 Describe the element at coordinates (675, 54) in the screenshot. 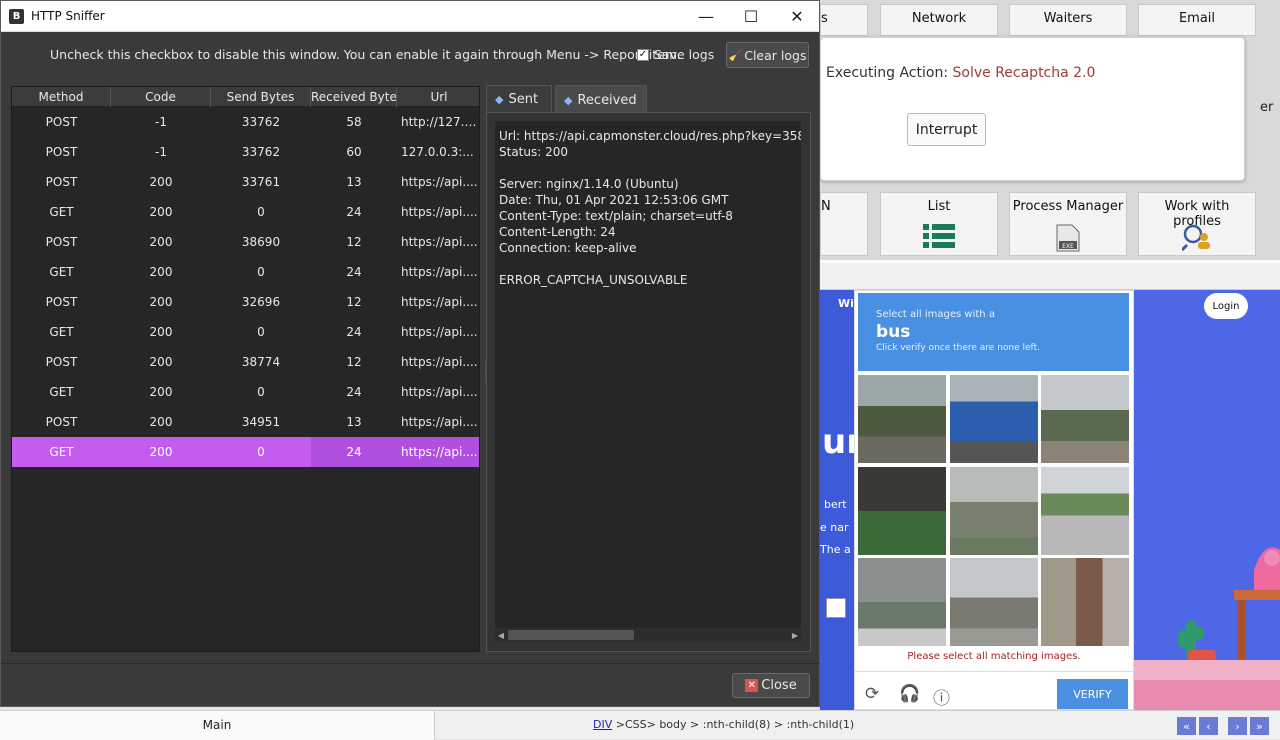

I see `save-logs-checkbox: ✓ Save logs` at that location.